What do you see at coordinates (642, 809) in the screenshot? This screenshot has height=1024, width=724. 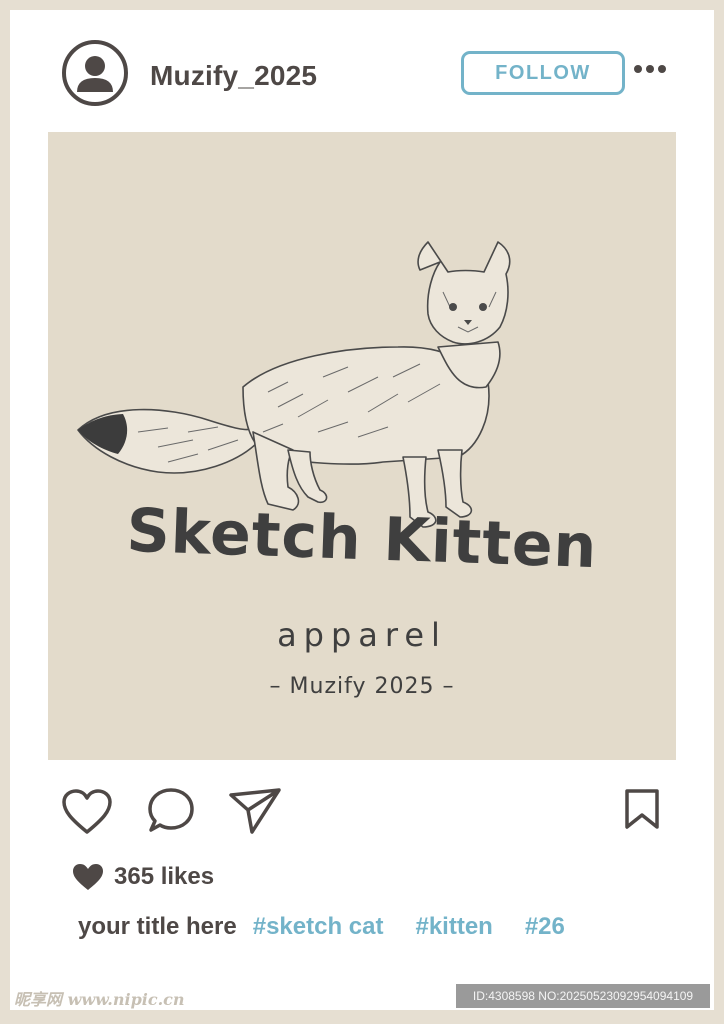 I see `bookmark-icon` at bounding box center [642, 809].